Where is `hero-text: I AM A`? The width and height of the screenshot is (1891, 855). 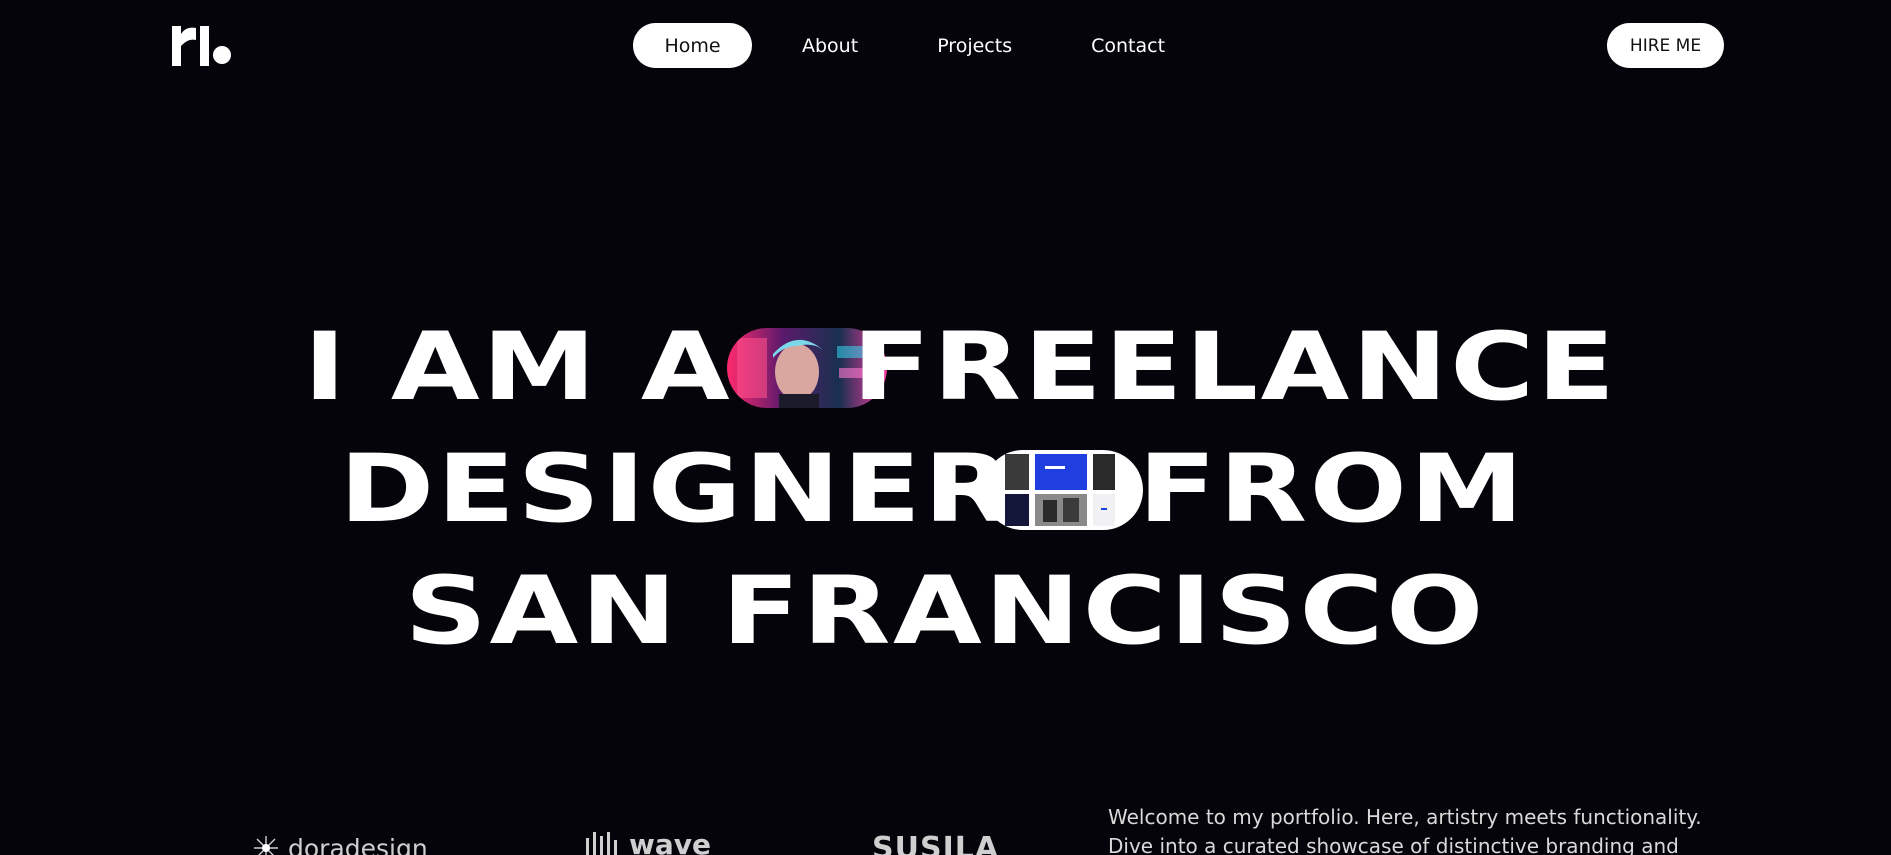 hero-text: I AM A is located at coordinates (518, 367).